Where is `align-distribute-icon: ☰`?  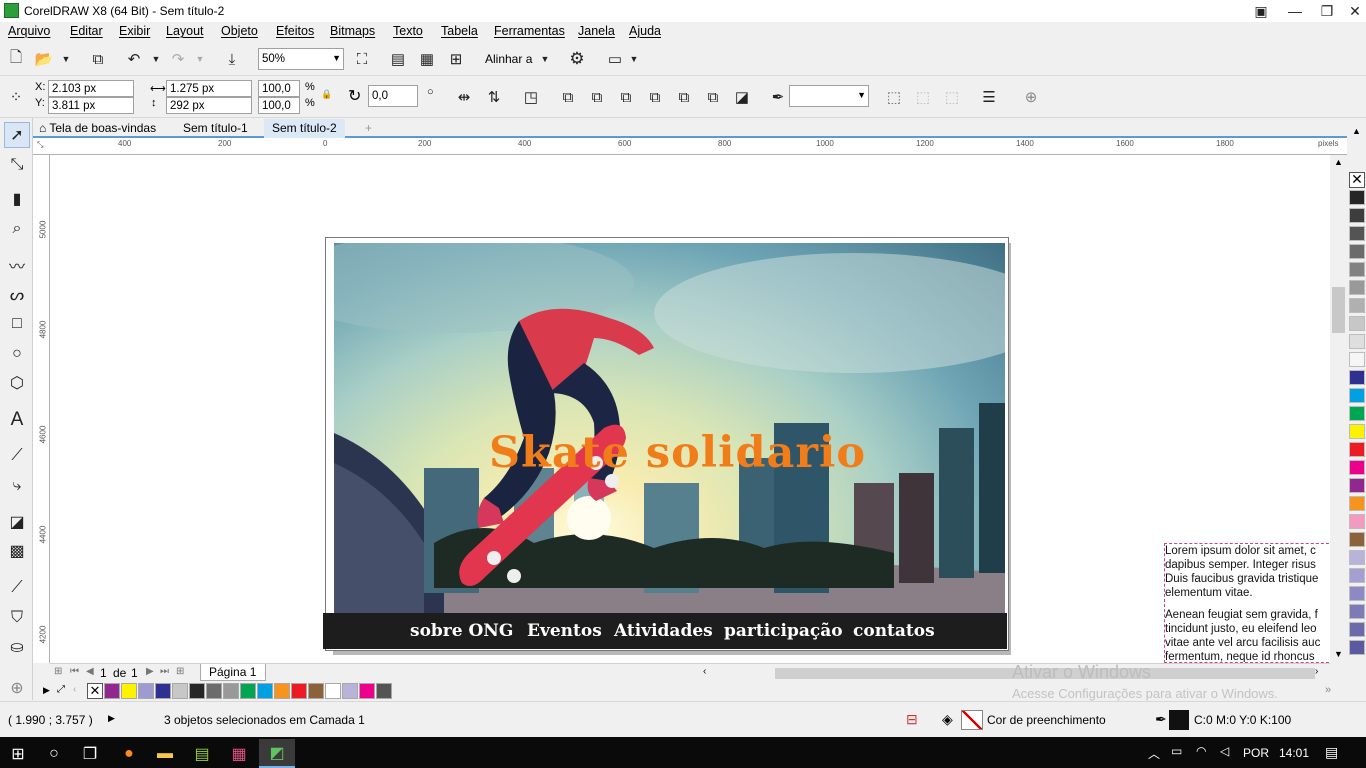
align-distribute-icon: ☰ is located at coordinates (989, 97).